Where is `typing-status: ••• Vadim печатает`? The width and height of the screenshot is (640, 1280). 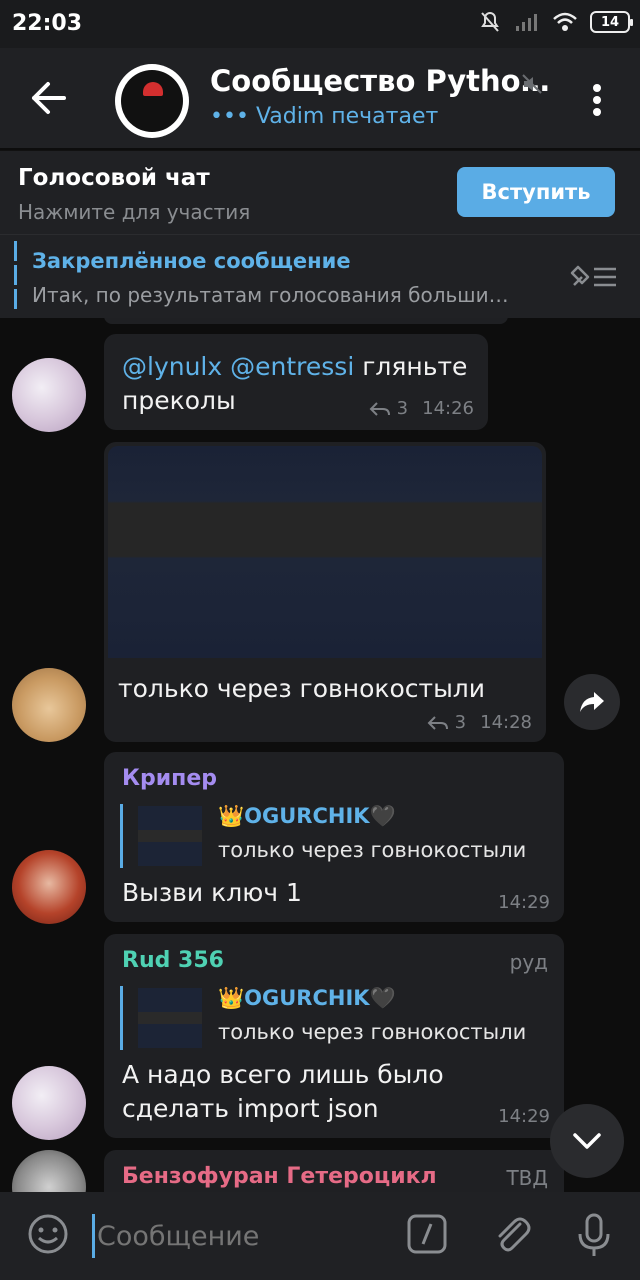 typing-status: ••• Vadim печатает is located at coordinates (324, 116).